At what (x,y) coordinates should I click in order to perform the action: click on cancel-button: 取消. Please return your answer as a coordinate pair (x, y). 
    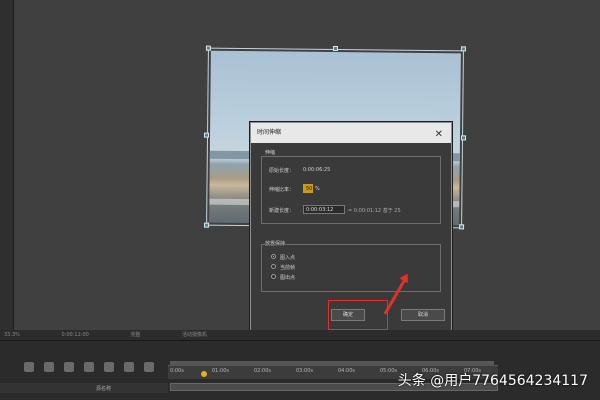
    Looking at the image, I should click on (423, 315).